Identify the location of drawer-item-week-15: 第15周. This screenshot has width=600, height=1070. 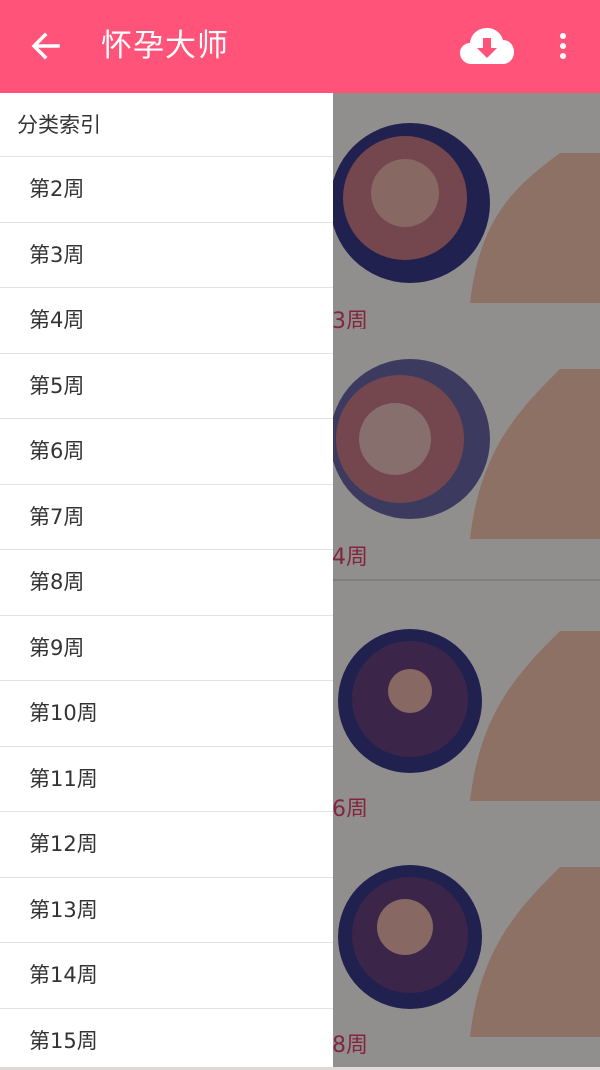
(166, 1038).